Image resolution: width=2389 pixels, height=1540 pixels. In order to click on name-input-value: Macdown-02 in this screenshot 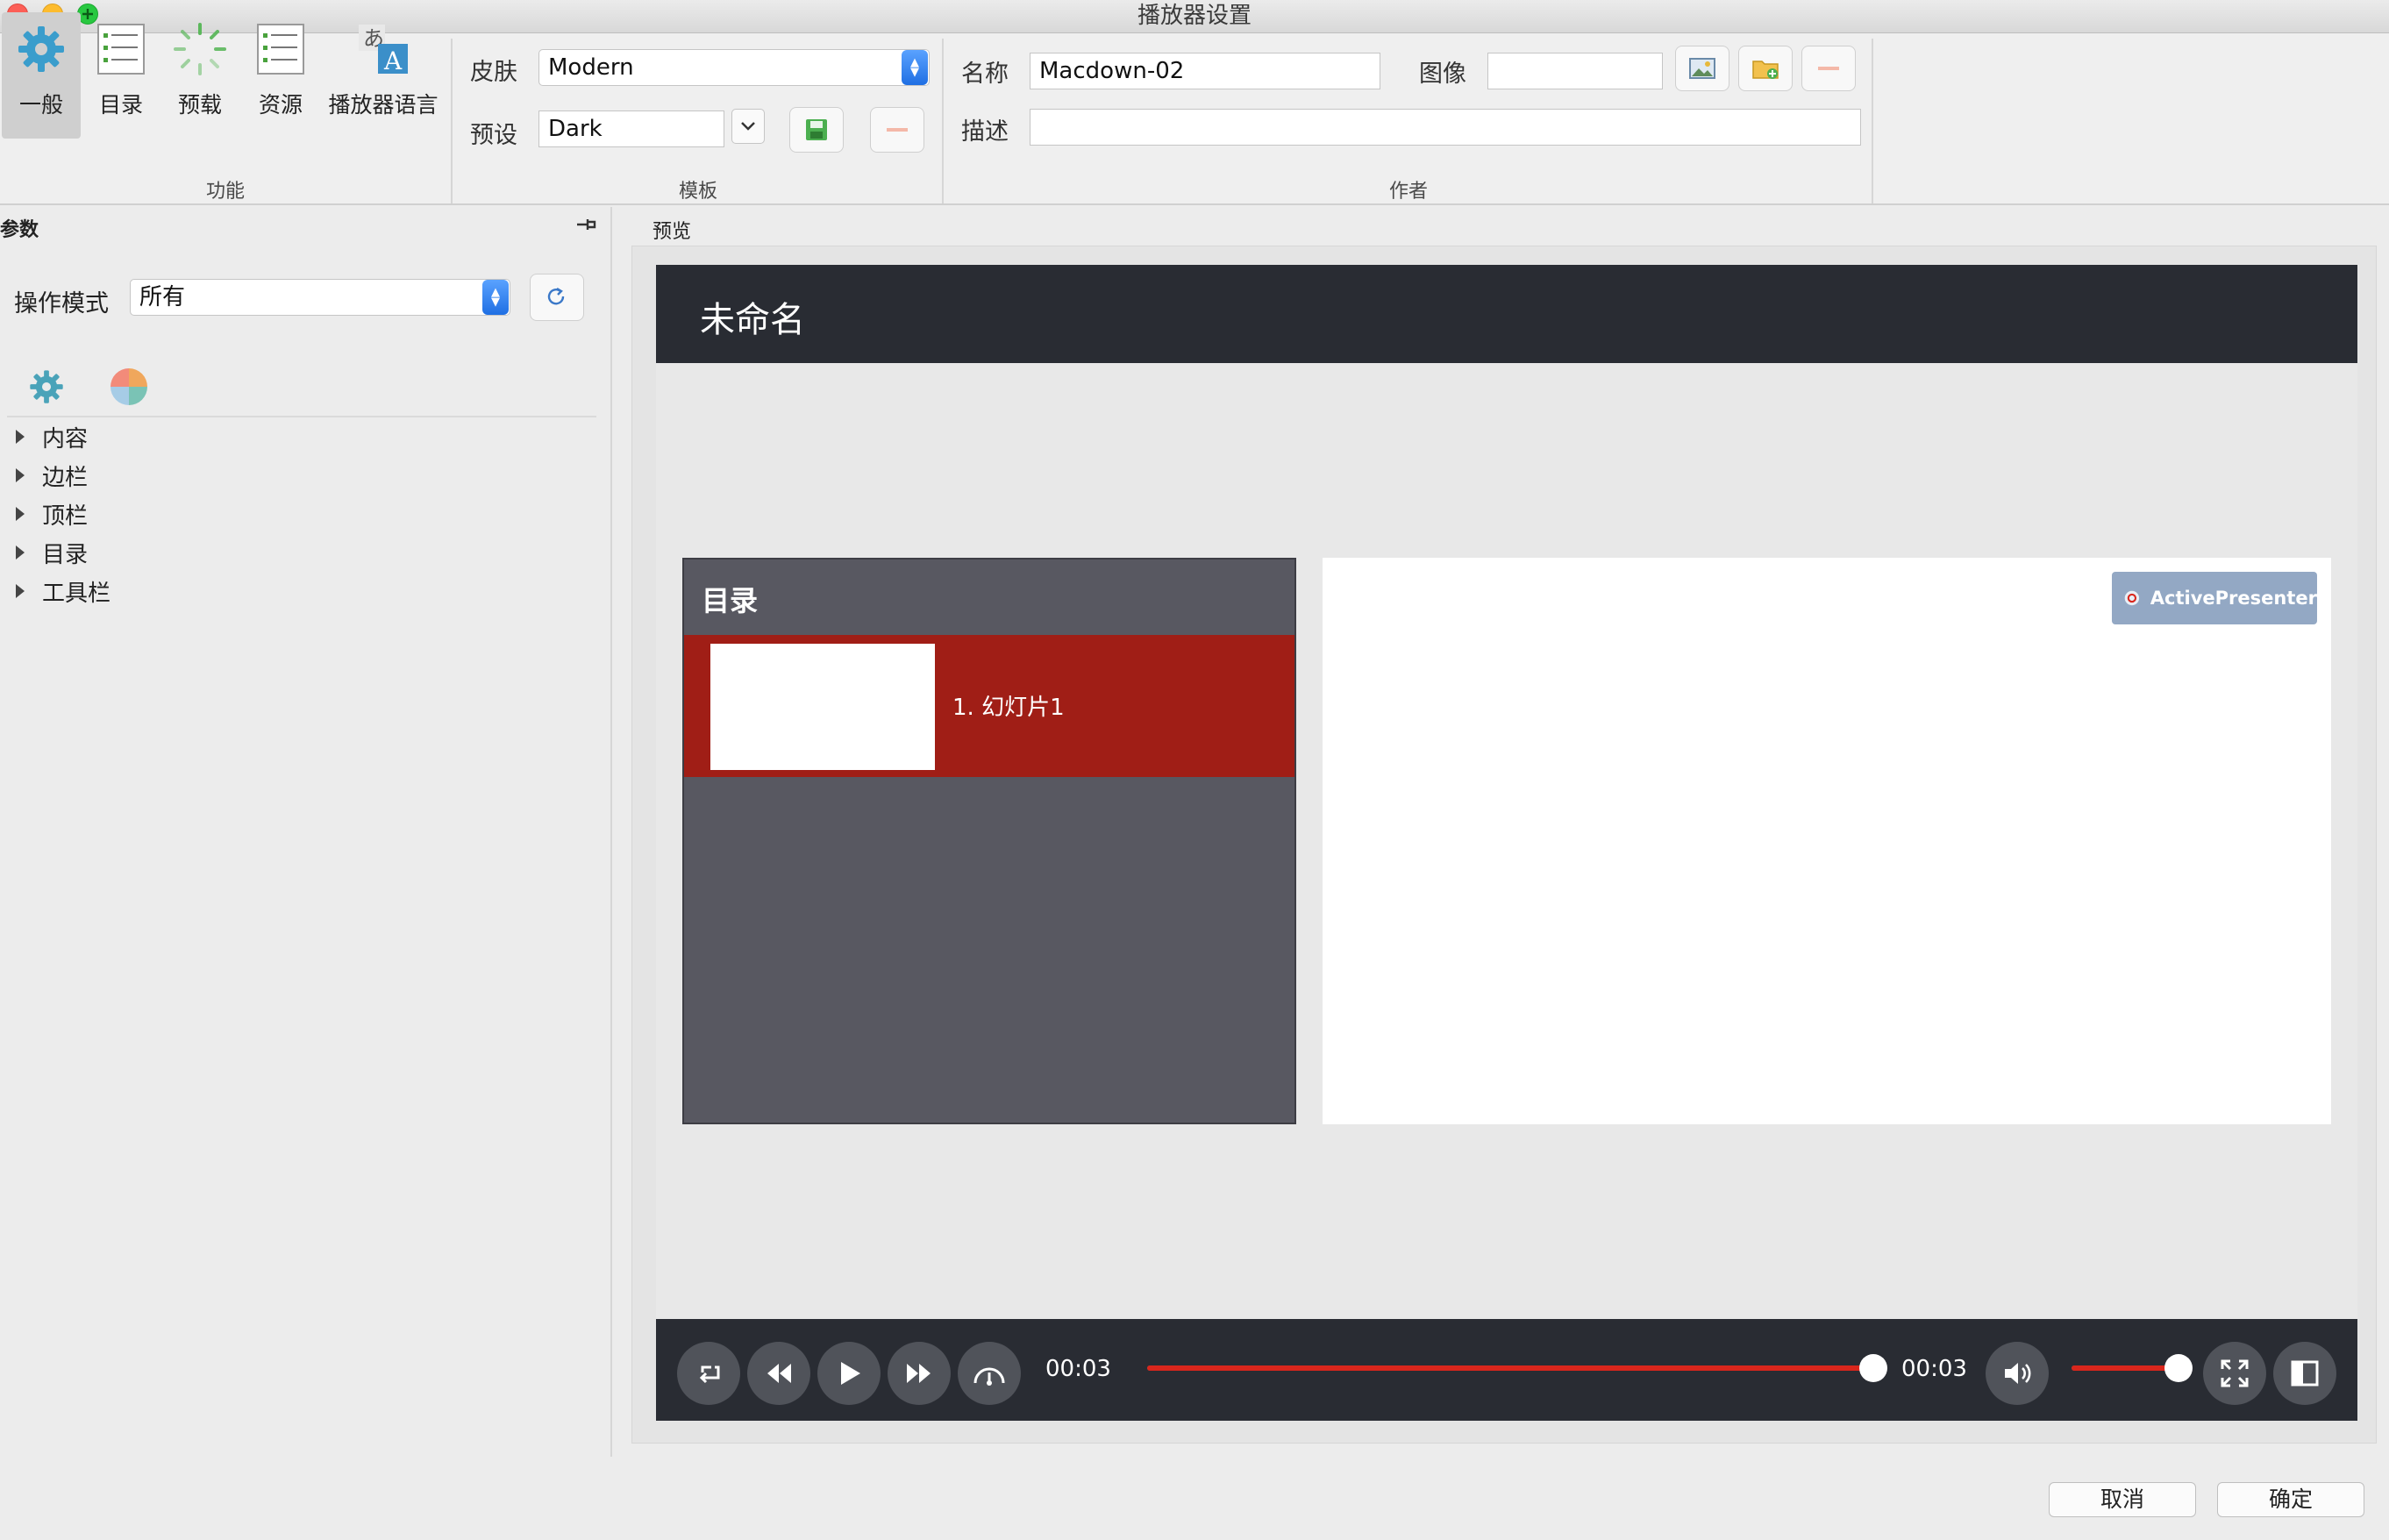, I will do `click(1112, 71)`.